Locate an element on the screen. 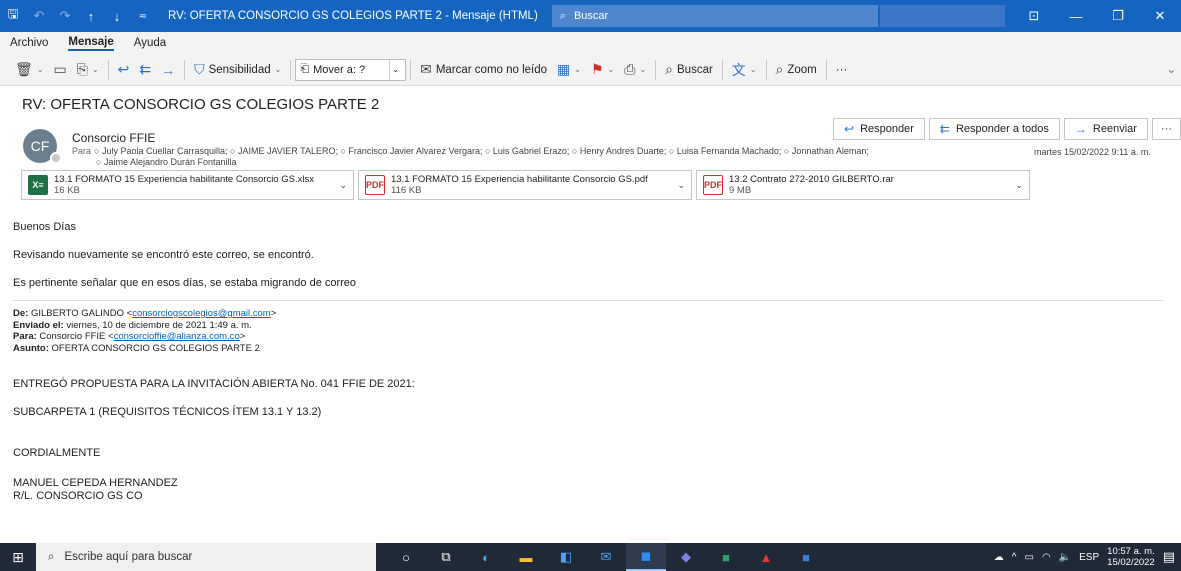  search-button: ⌕ Buscar is located at coordinates (689, 70).